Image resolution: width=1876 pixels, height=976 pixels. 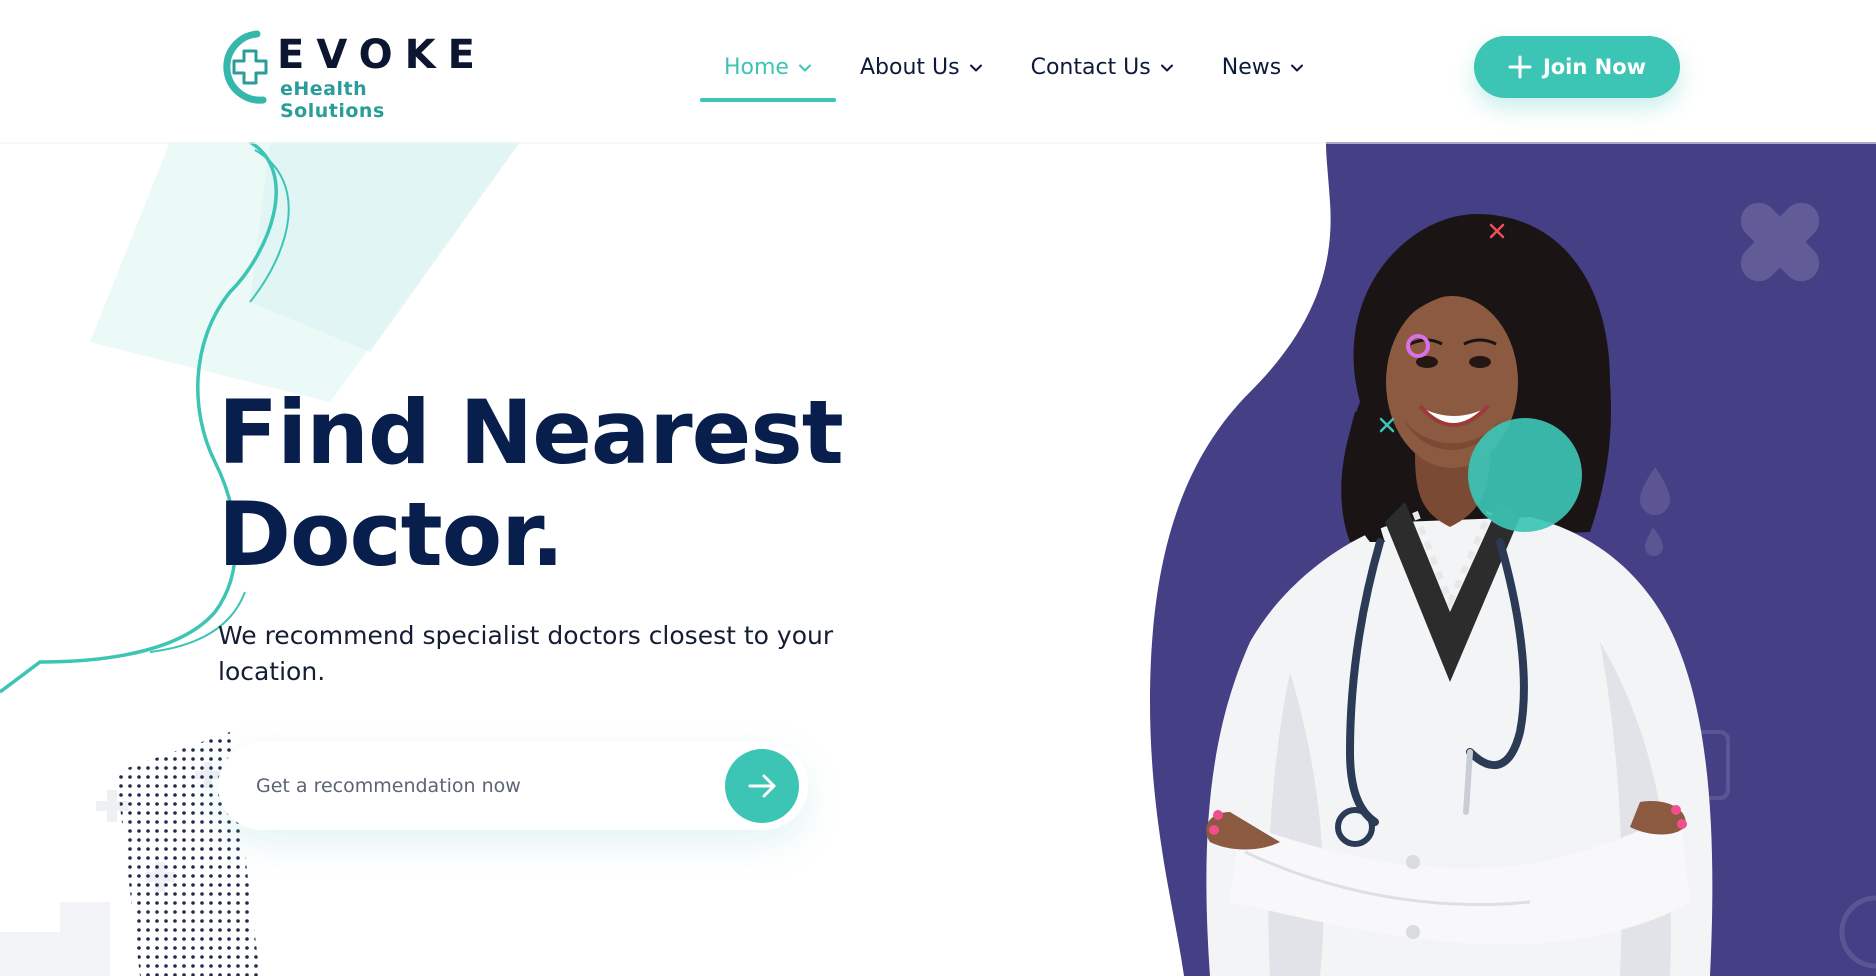 I want to click on nav-item-home: Home, so click(x=768, y=67).